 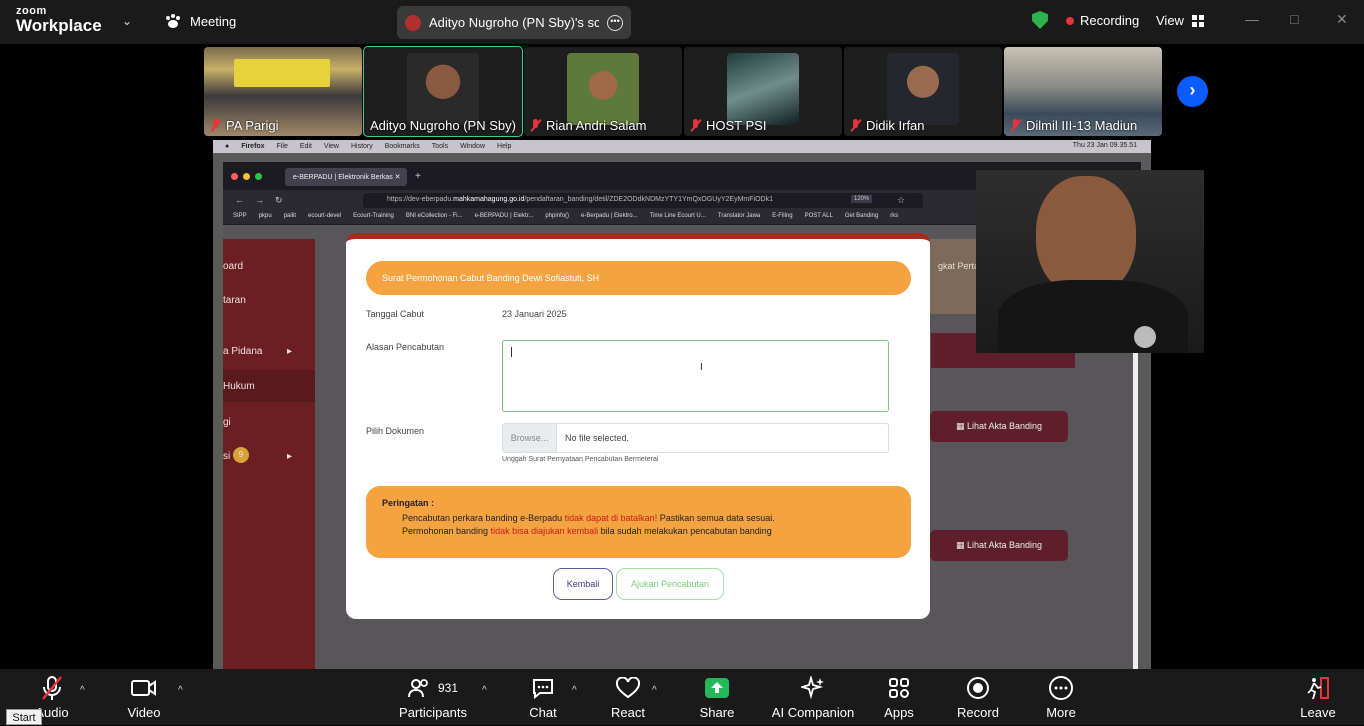 I want to click on minimize-light-icon, so click(x=246, y=176).